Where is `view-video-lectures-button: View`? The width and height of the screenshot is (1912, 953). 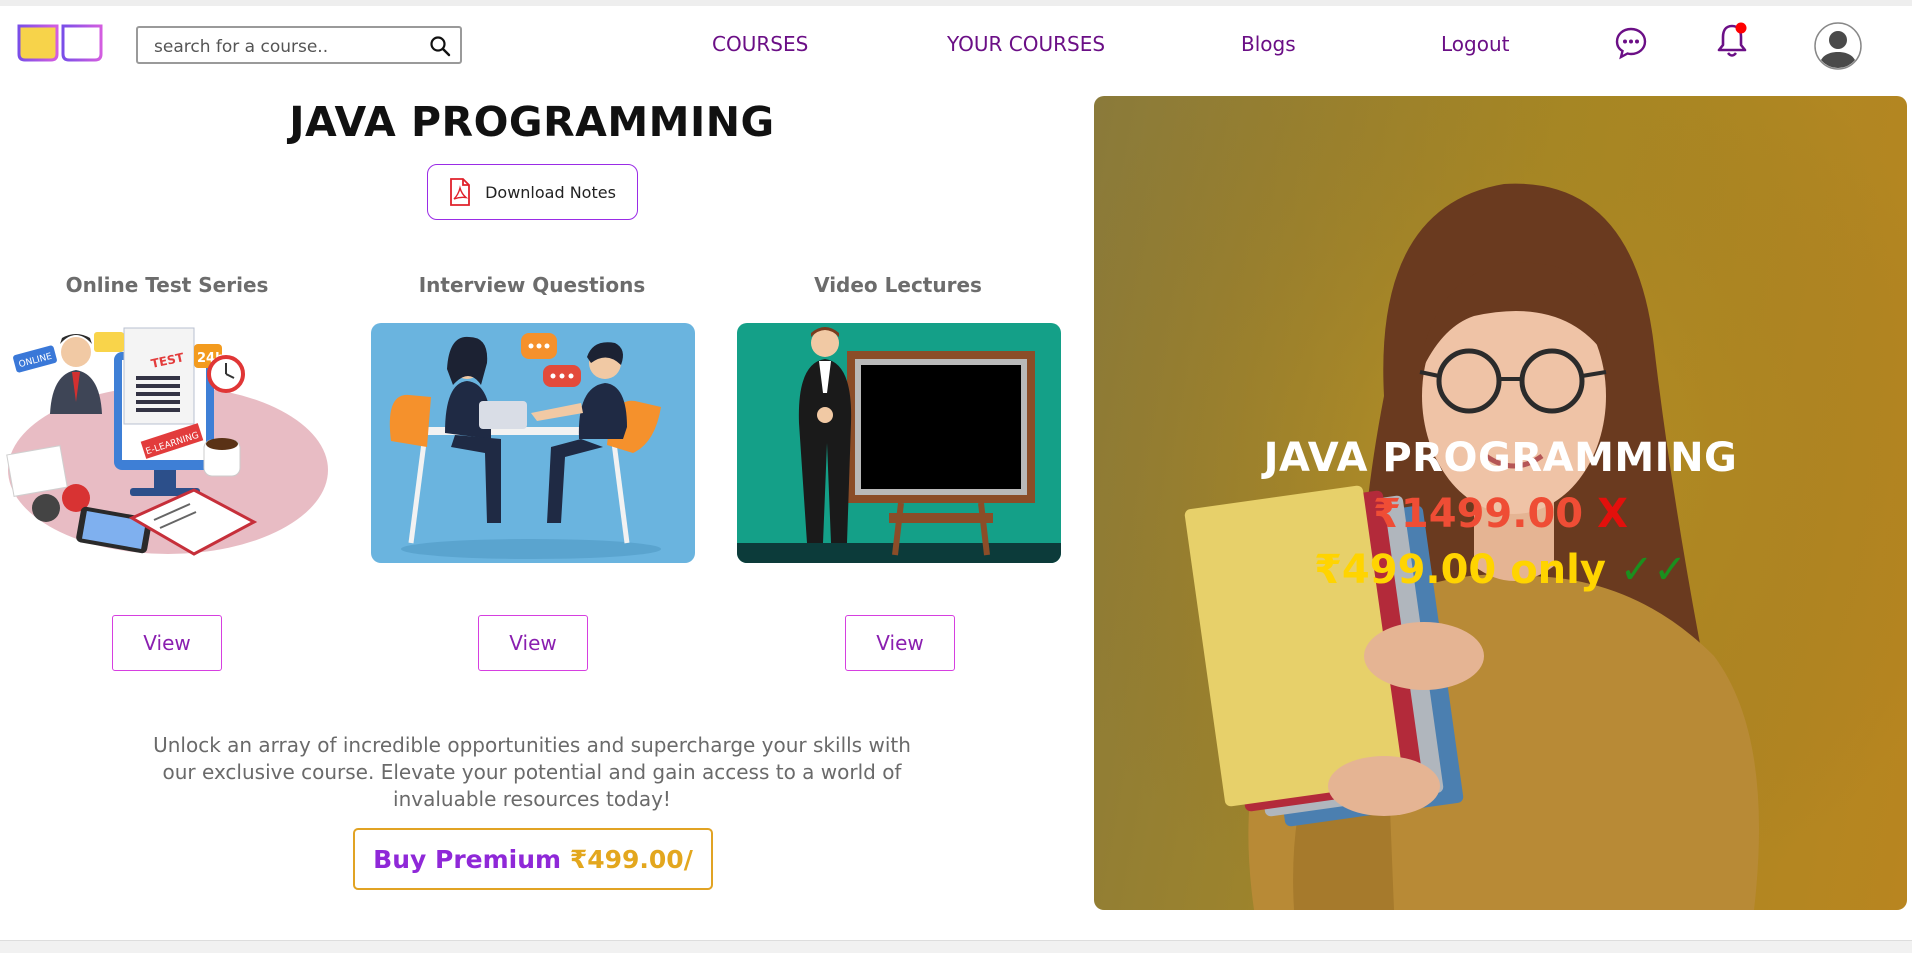
view-video-lectures-button: View is located at coordinates (900, 643).